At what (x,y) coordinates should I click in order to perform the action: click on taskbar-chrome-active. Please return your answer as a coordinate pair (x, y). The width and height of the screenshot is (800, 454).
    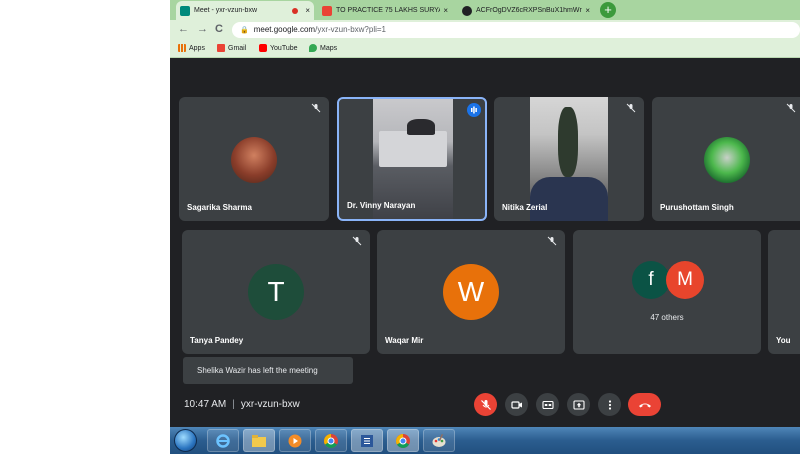
    Looking at the image, I should click on (403, 440).